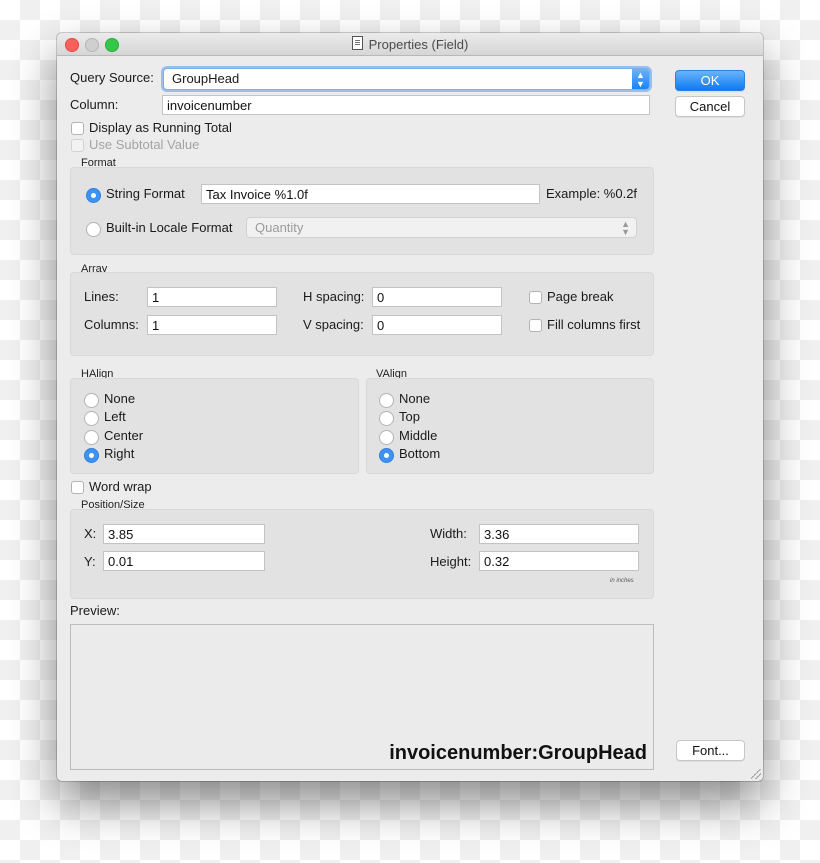  What do you see at coordinates (94, 104) in the screenshot?
I see `column-label: Column:` at bounding box center [94, 104].